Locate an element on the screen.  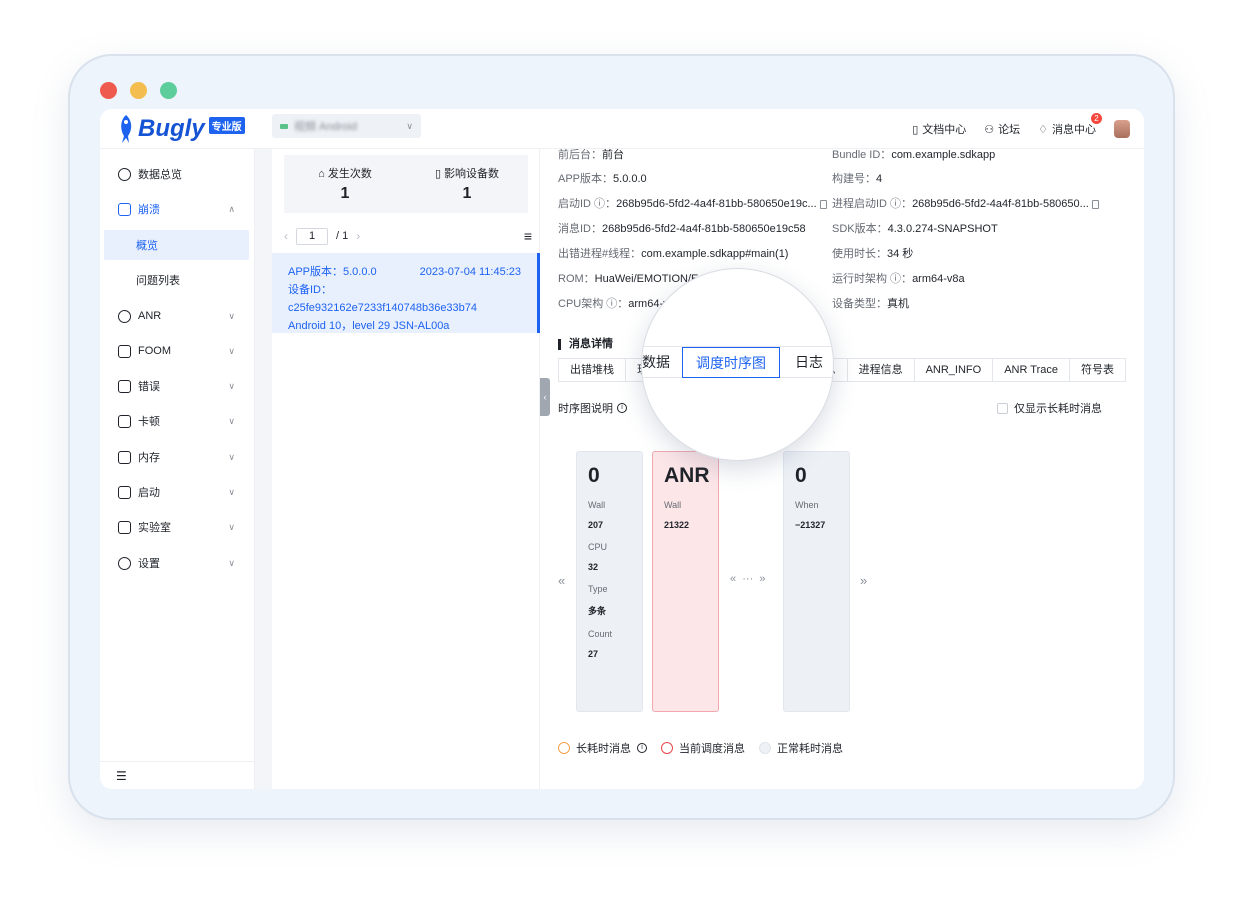
crash-icon is located at coordinates (124, 209).